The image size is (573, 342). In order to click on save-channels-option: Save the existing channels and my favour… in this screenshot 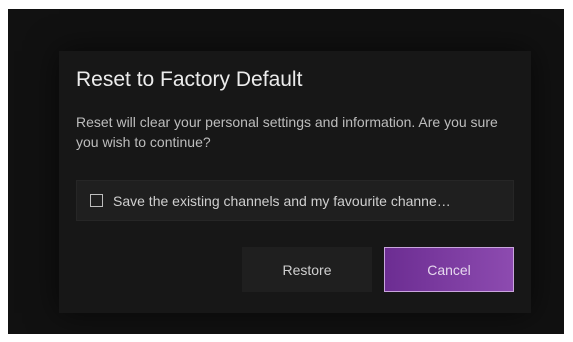, I will do `click(295, 200)`.